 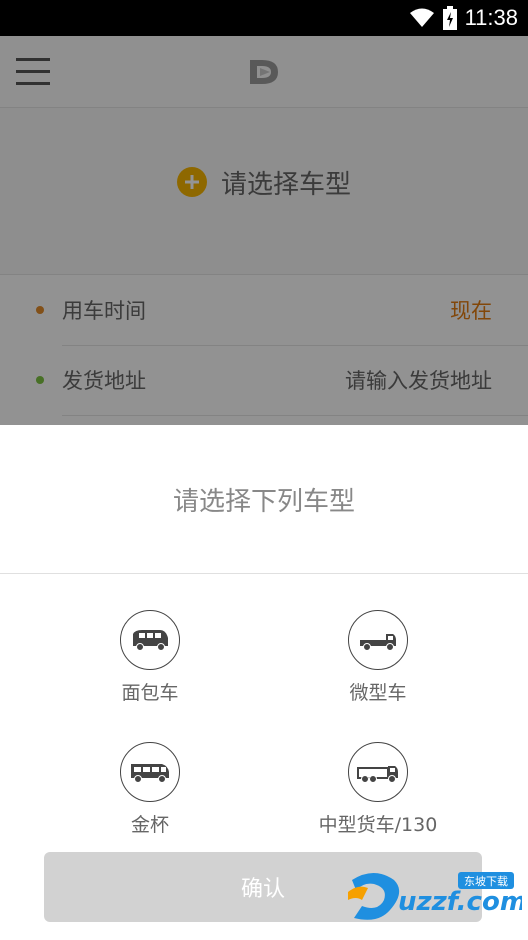 I want to click on medium-truck-icon, so click(x=378, y=772).